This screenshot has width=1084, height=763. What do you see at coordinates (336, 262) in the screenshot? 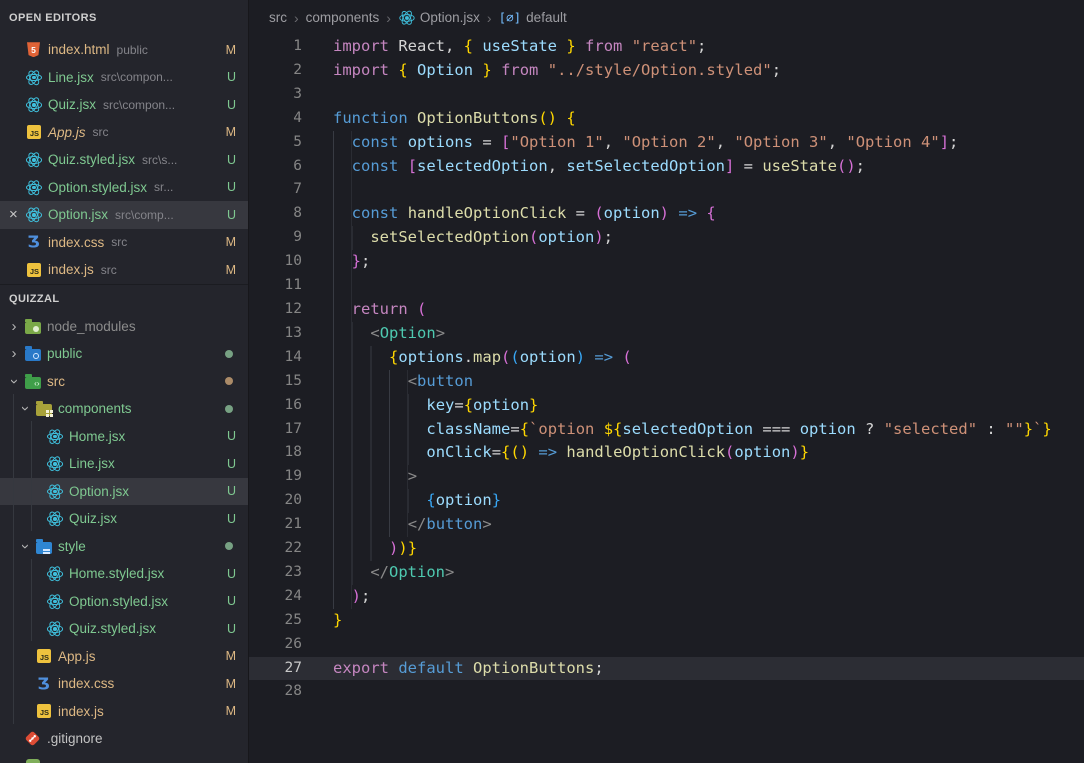
I see `code-text: };` at bounding box center [336, 262].